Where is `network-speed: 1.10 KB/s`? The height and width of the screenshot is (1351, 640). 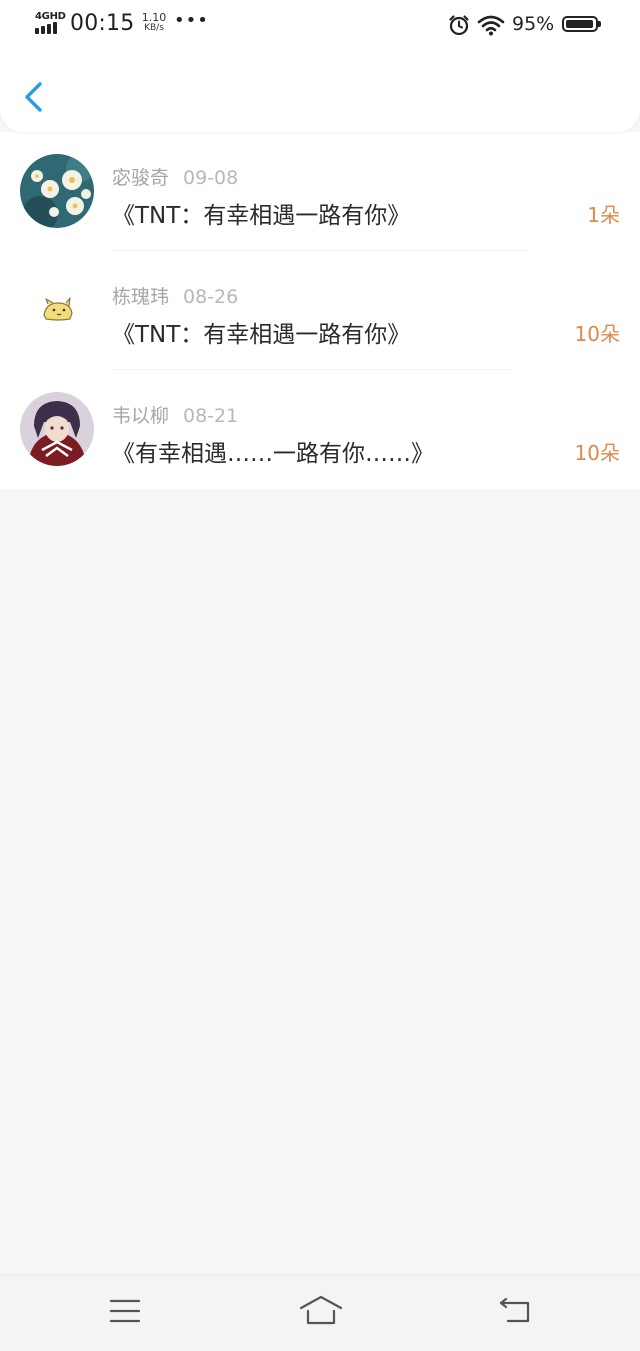 network-speed: 1.10 KB/s is located at coordinates (154, 23).